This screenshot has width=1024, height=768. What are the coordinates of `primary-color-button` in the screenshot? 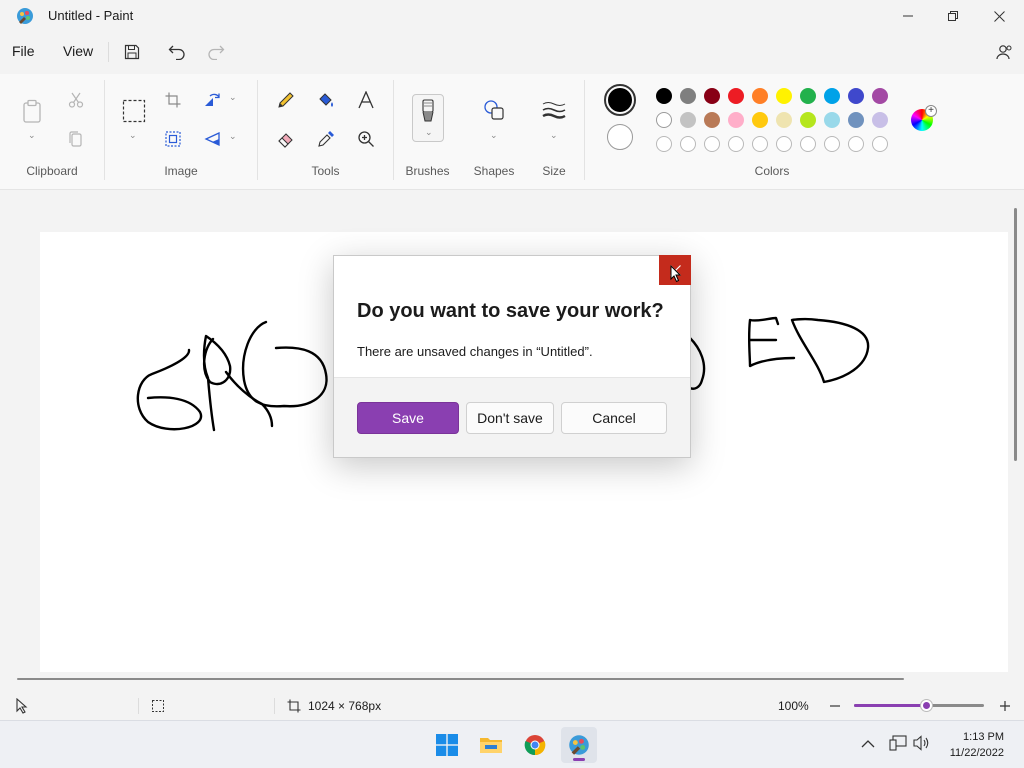 It's located at (620, 100).